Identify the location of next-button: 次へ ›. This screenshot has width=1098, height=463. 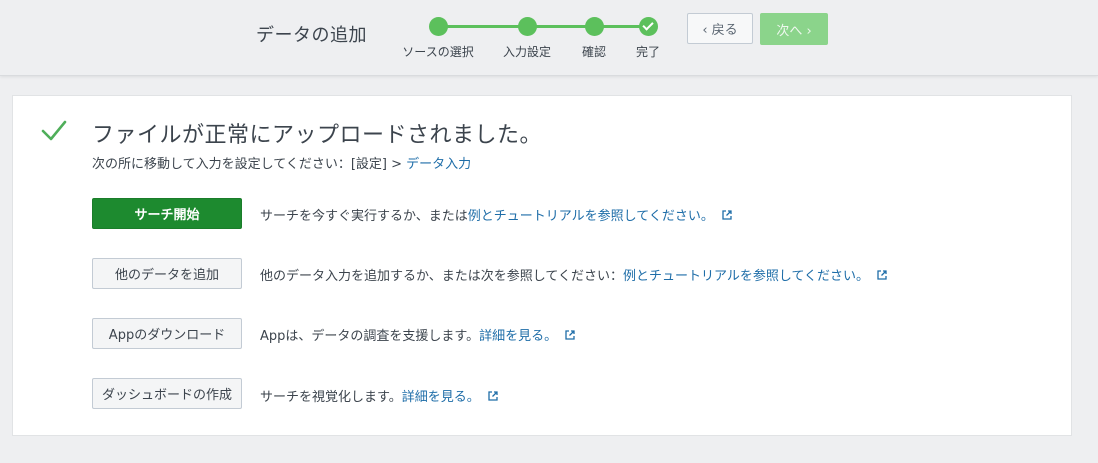
(794, 29).